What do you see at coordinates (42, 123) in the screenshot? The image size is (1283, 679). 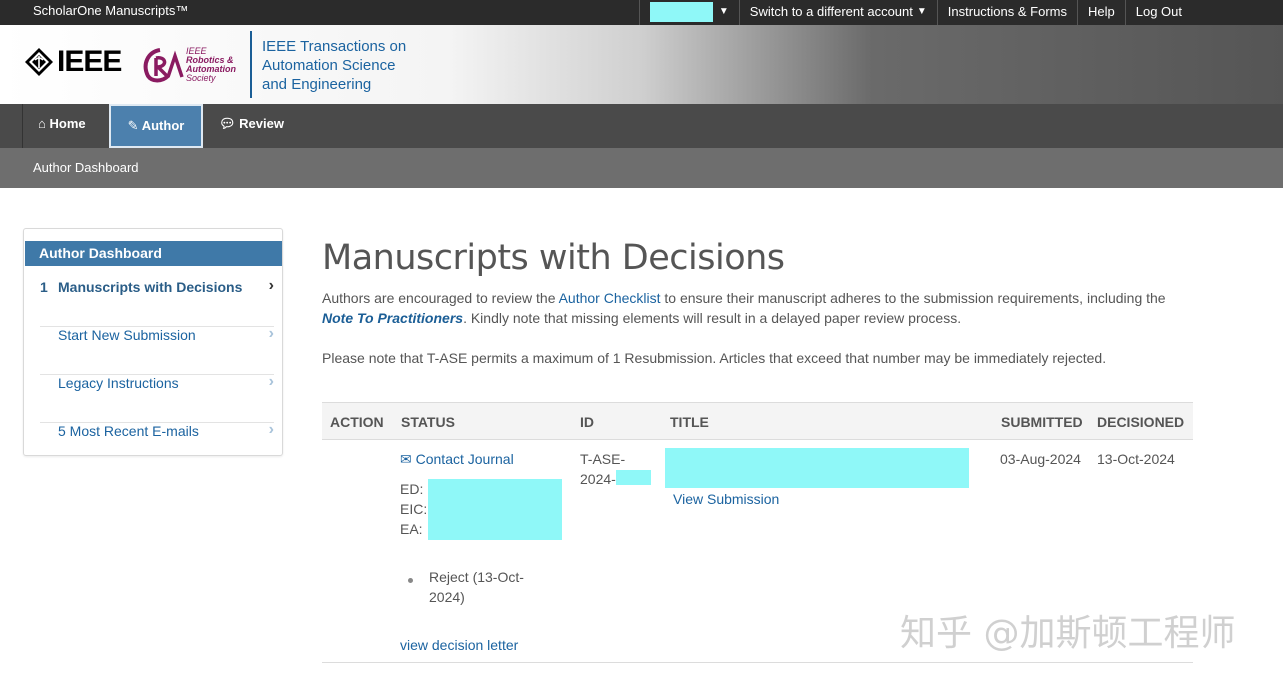 I see `home-icon: ⌂` at bounding box center [42, 123].